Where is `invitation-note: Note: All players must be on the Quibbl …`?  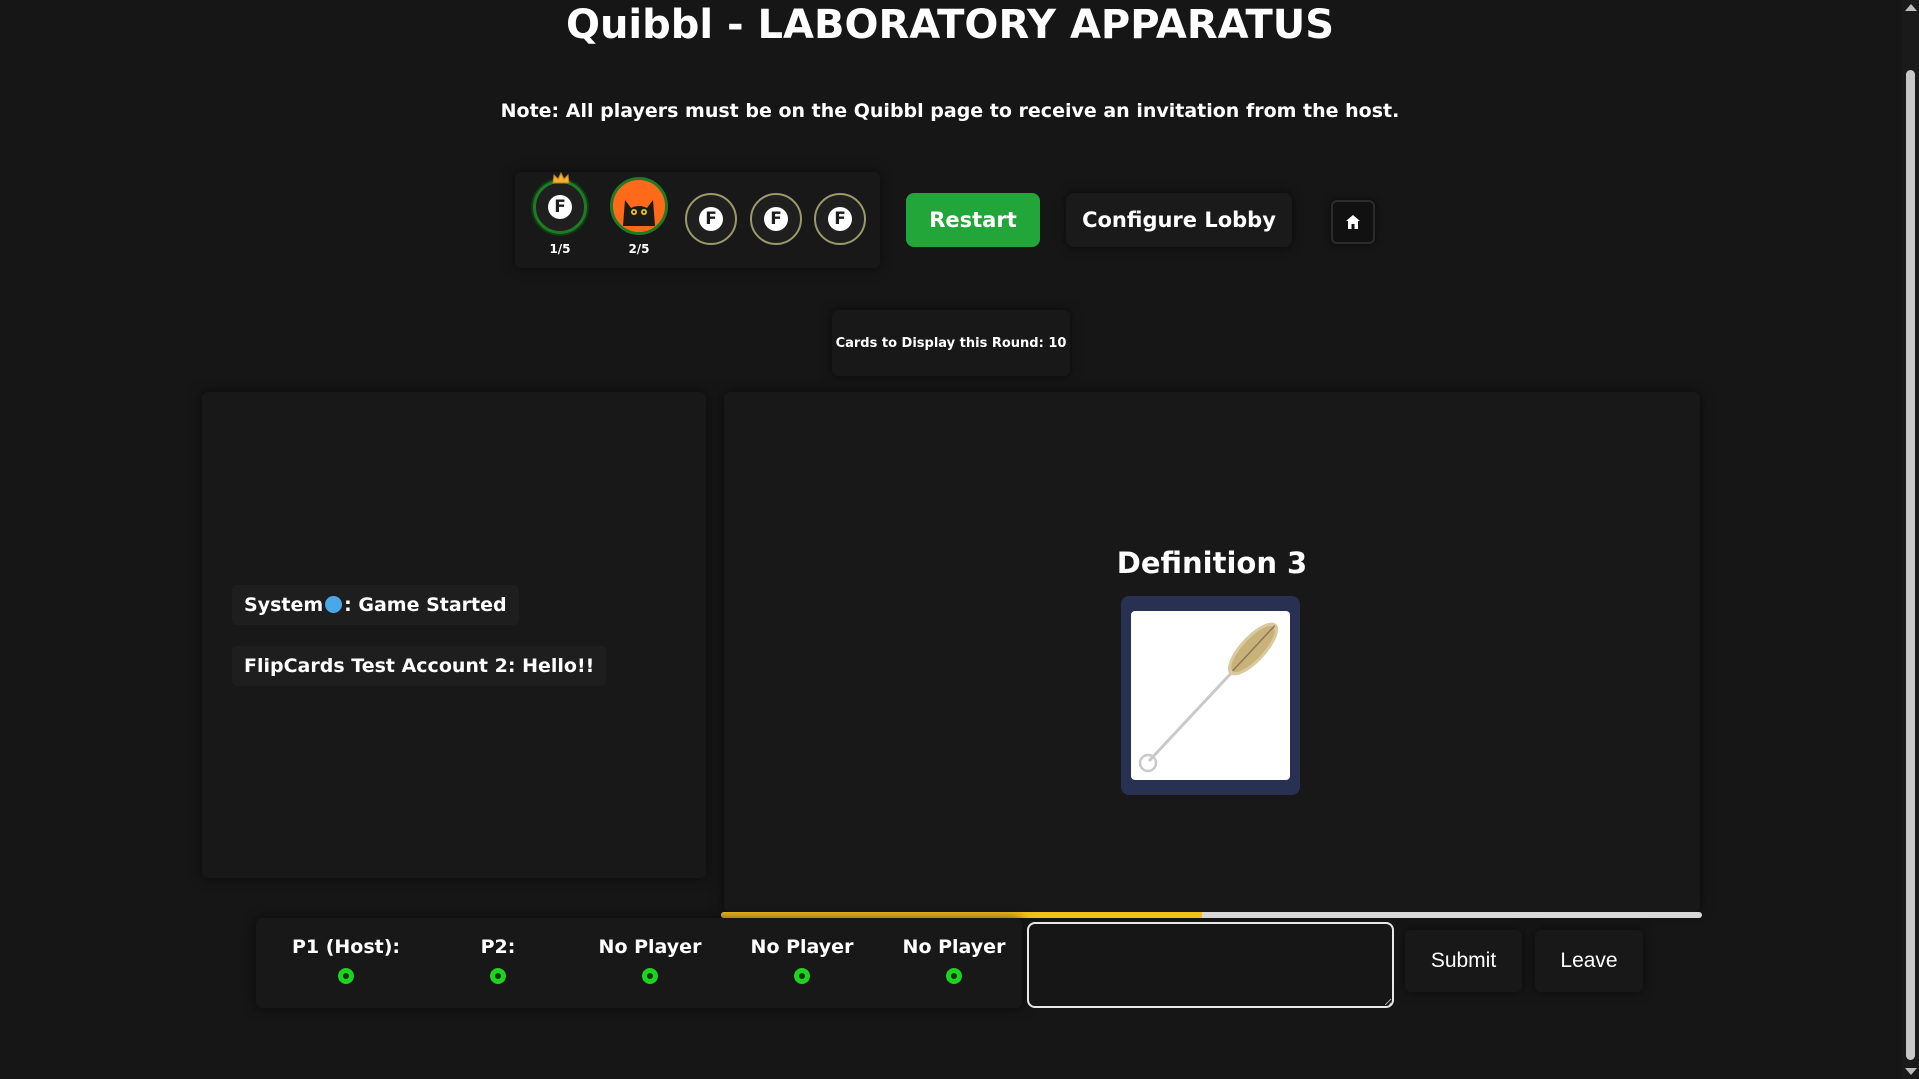 invitation-note: Note: All players must be on the Quibbl … is located at coordinates (950, 111).